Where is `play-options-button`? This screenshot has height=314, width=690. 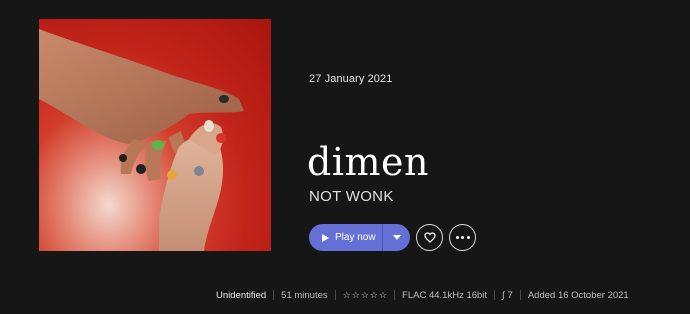 play-options-button is located at coordinates (396, 237).